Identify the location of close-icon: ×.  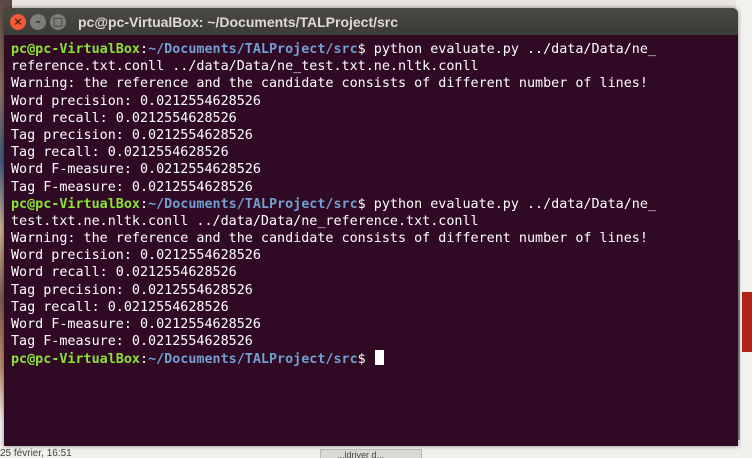
(18, 21).